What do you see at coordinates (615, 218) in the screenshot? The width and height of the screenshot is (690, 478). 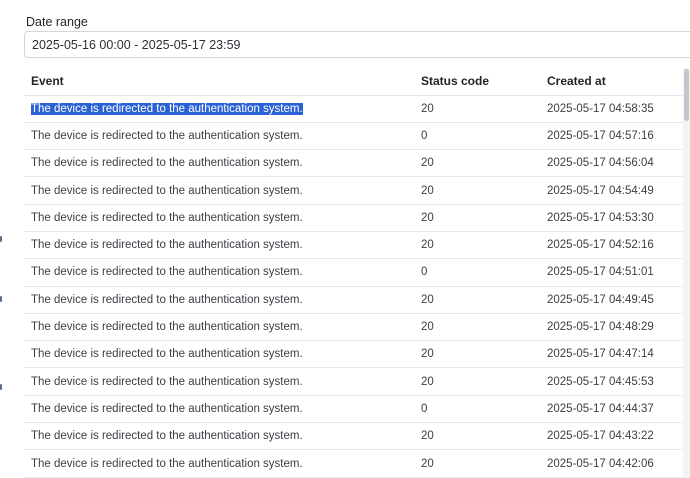 I see `created-at-cell: 2025-05-17 04:53:30` at bounding box center [615, 218].